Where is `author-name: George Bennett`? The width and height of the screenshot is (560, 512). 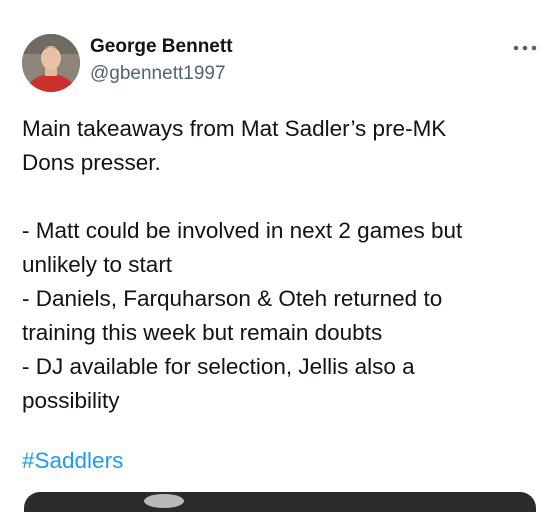 author-name: George Bennett is located at coordinates (161, 47).